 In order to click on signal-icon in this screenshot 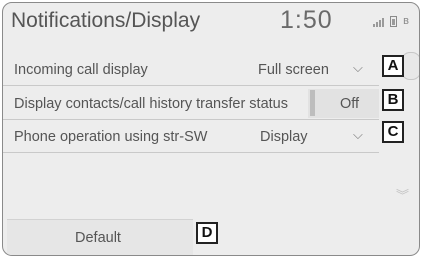, I will do `click(379, 22)`.